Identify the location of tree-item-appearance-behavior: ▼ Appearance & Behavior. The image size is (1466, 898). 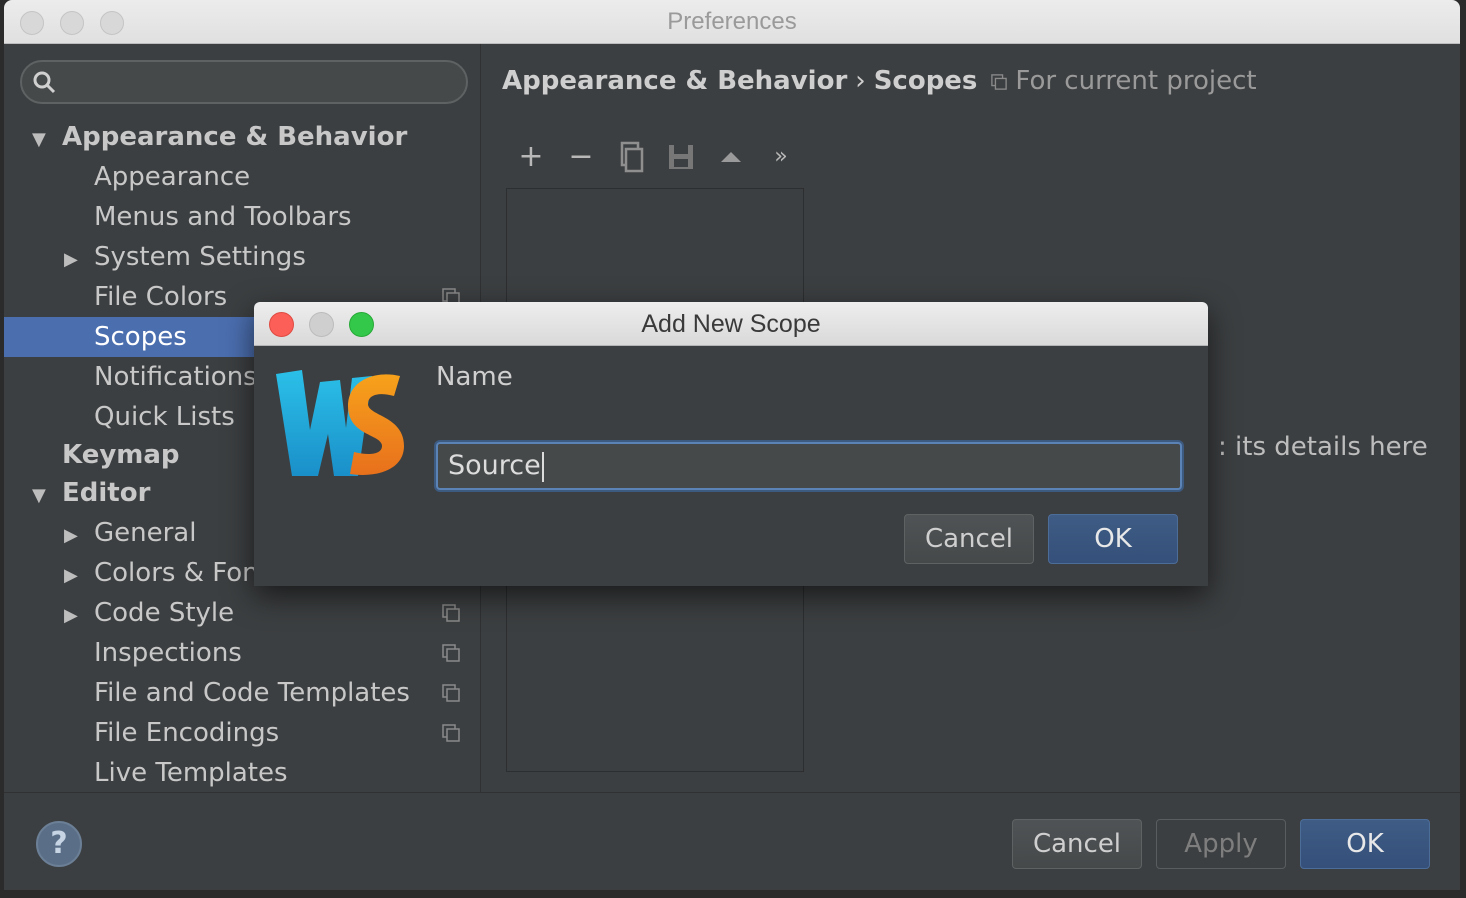
(219, 137).